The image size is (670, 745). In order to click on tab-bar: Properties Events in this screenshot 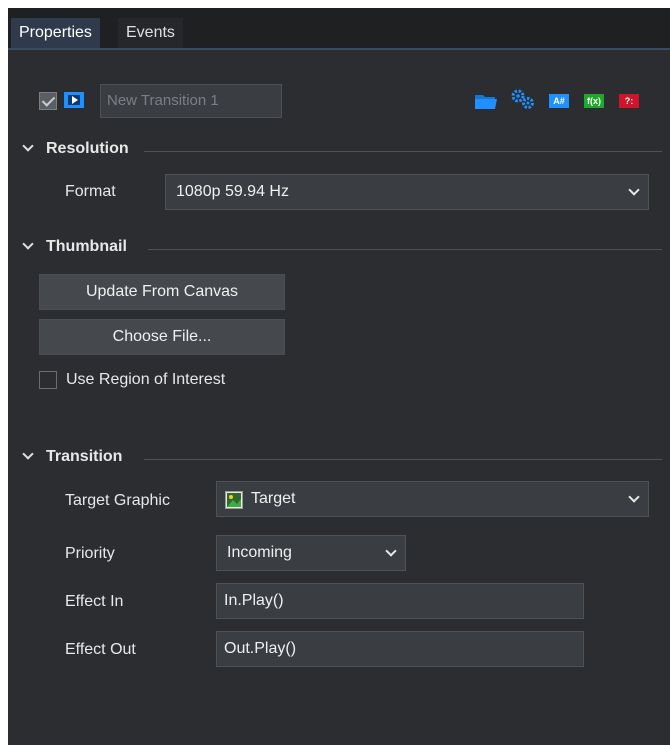, I will do `click(339, 29)`.